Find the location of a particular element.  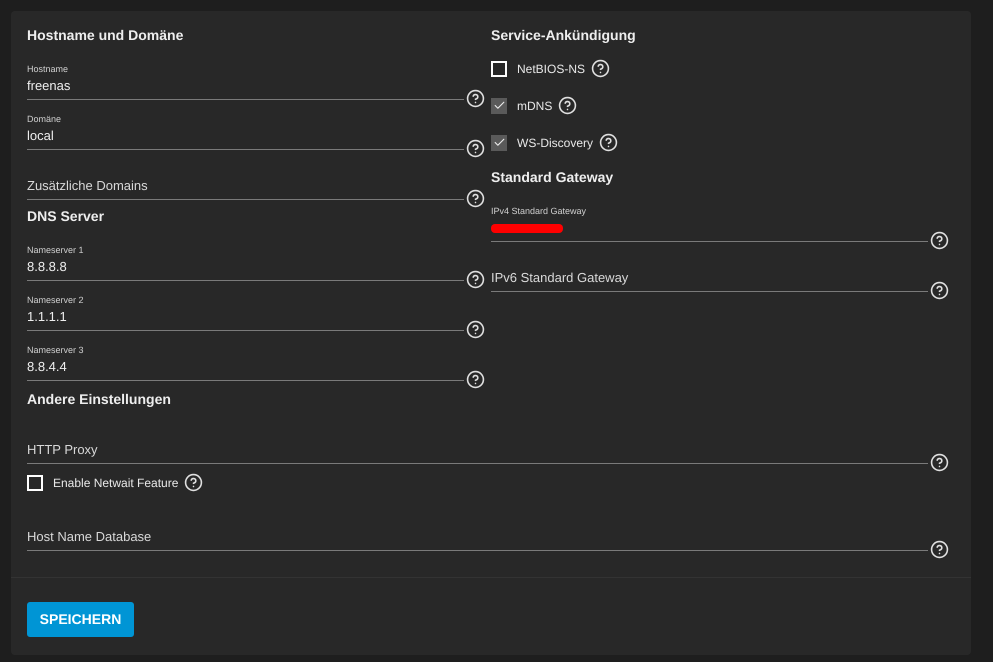

text-field: HTTP Proxy is located at coordinates (477, 453).